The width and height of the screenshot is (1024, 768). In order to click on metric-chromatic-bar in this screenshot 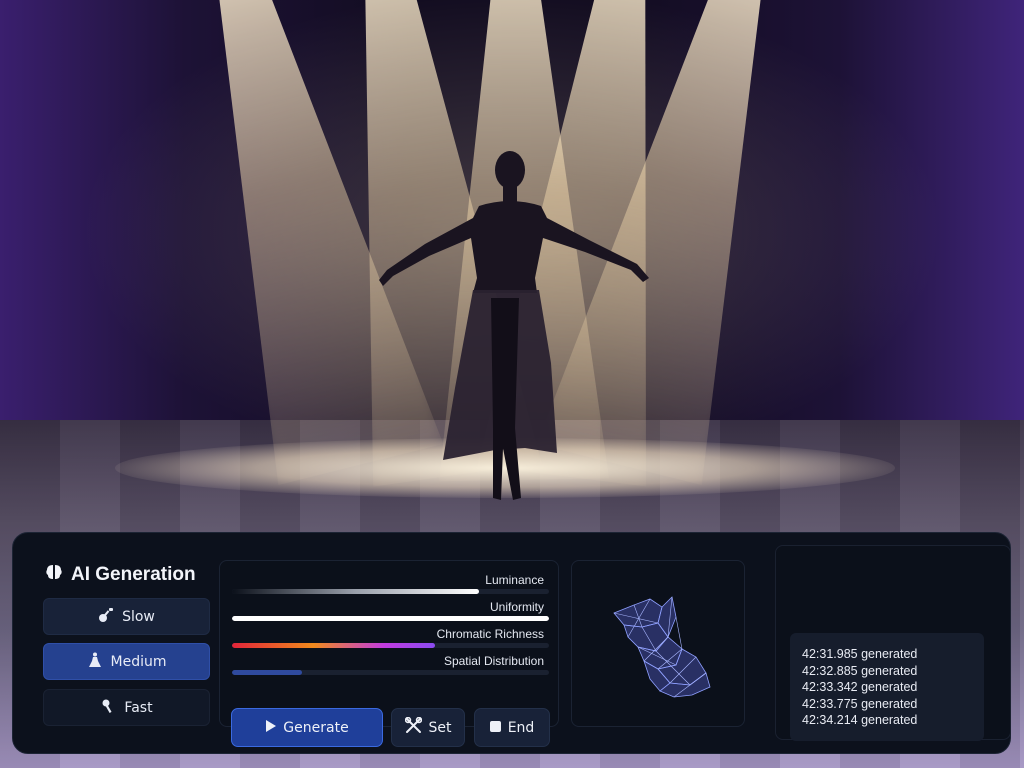, I will do `click(390, 645)`.